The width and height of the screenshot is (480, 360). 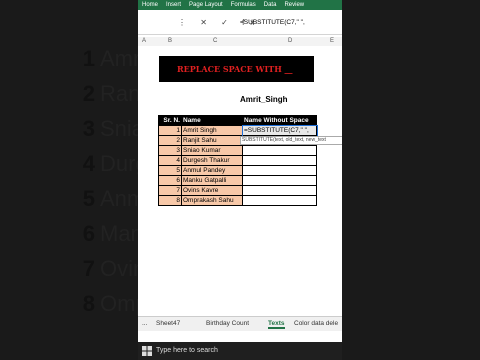 I want to click on table-cell: 4, so click(x=170, y=160).